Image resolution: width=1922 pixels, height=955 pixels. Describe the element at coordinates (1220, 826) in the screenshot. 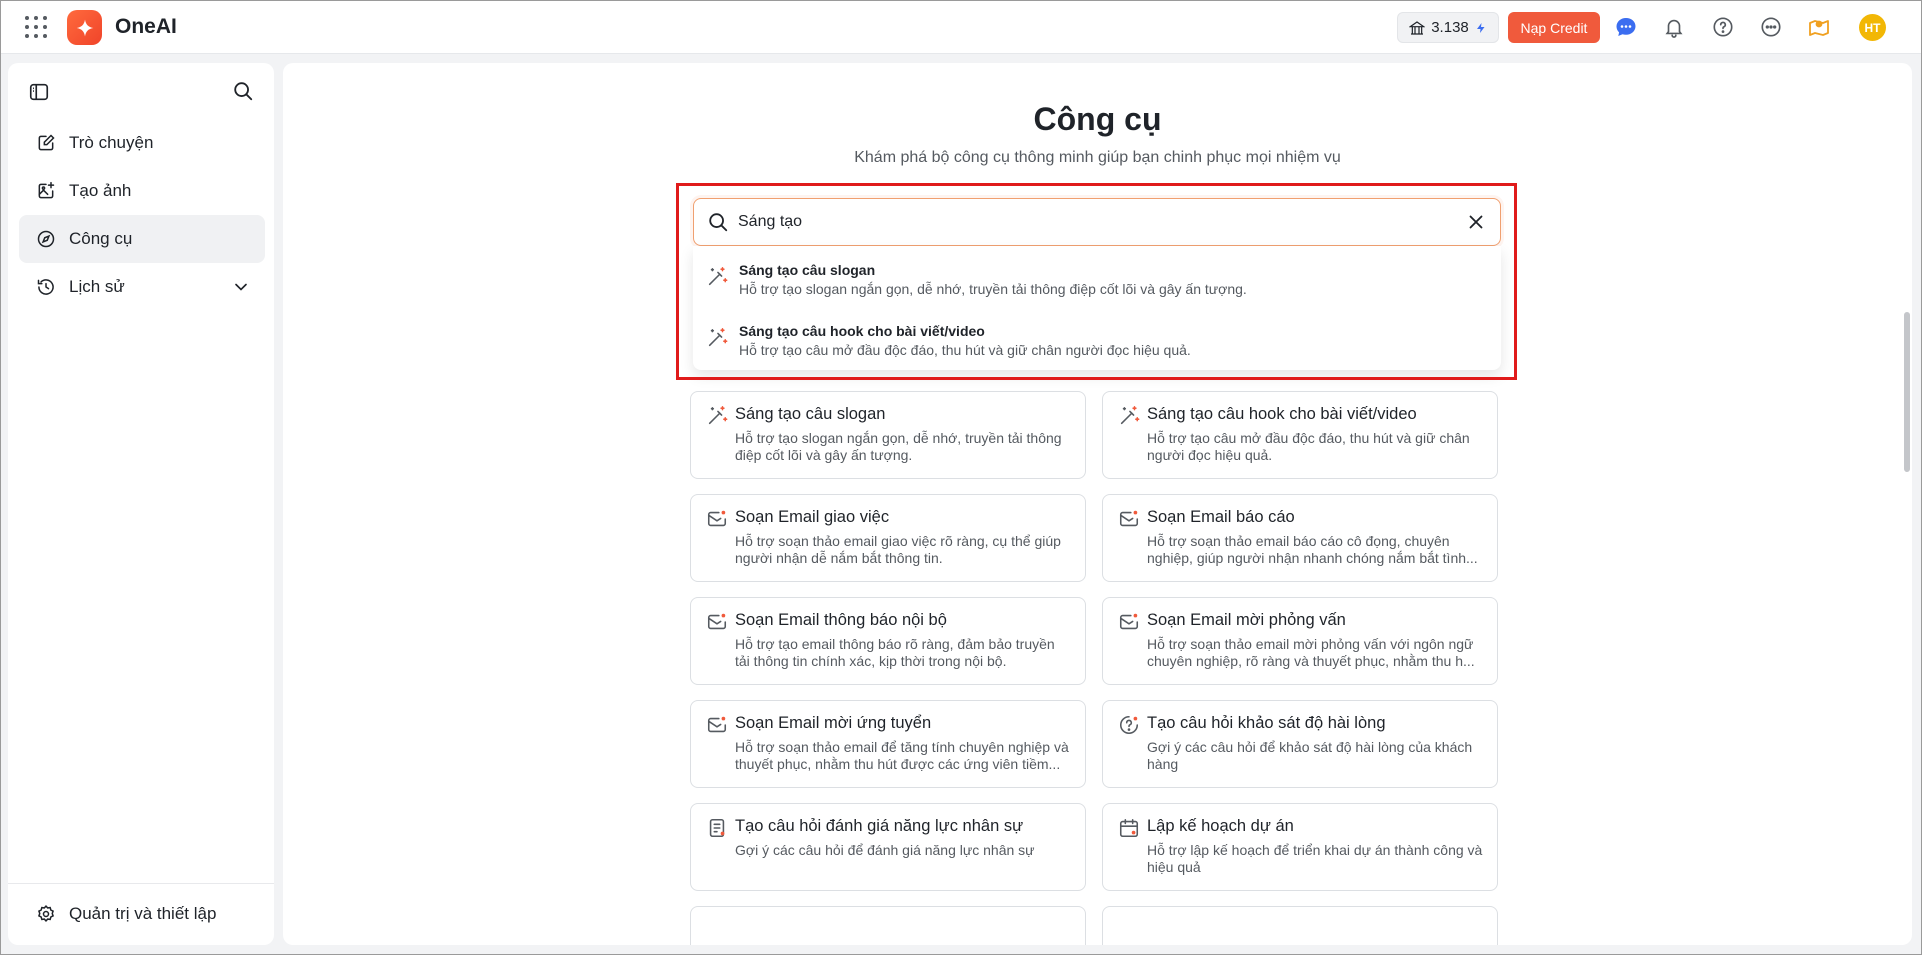

I see `tool-title: Lập kế hoạch dự án` at that location.